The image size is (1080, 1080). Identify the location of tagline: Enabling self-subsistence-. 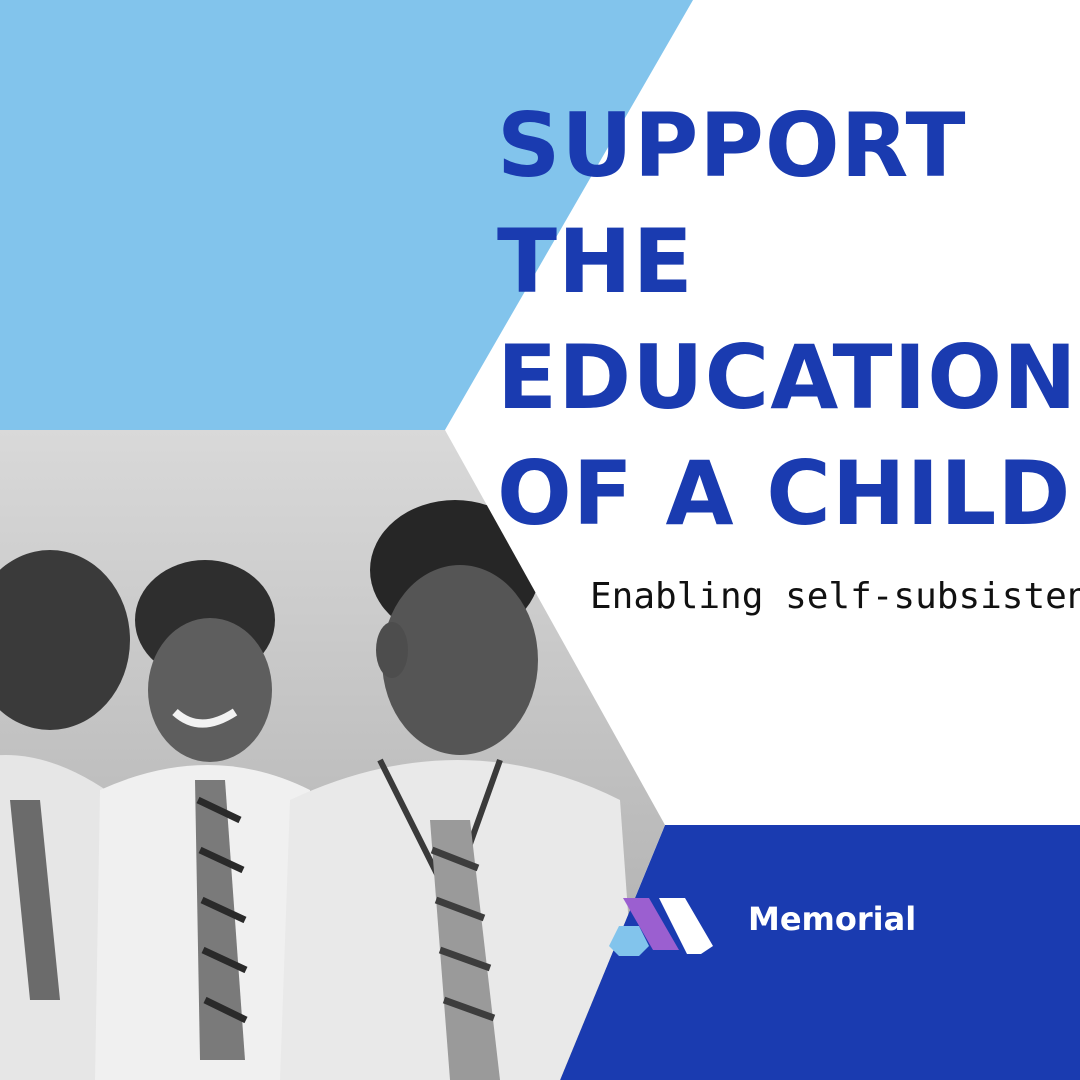
(835, 596).